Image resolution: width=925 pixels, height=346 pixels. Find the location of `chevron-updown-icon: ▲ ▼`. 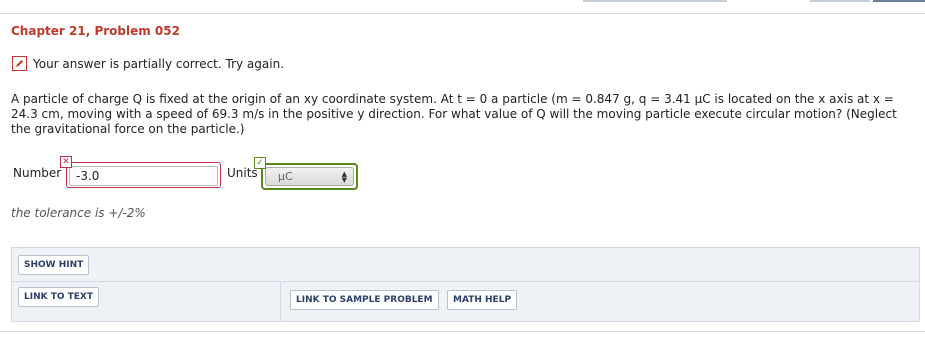

chevron-updown-icon: ▲ ▼ is located at coordinates (344, 176).